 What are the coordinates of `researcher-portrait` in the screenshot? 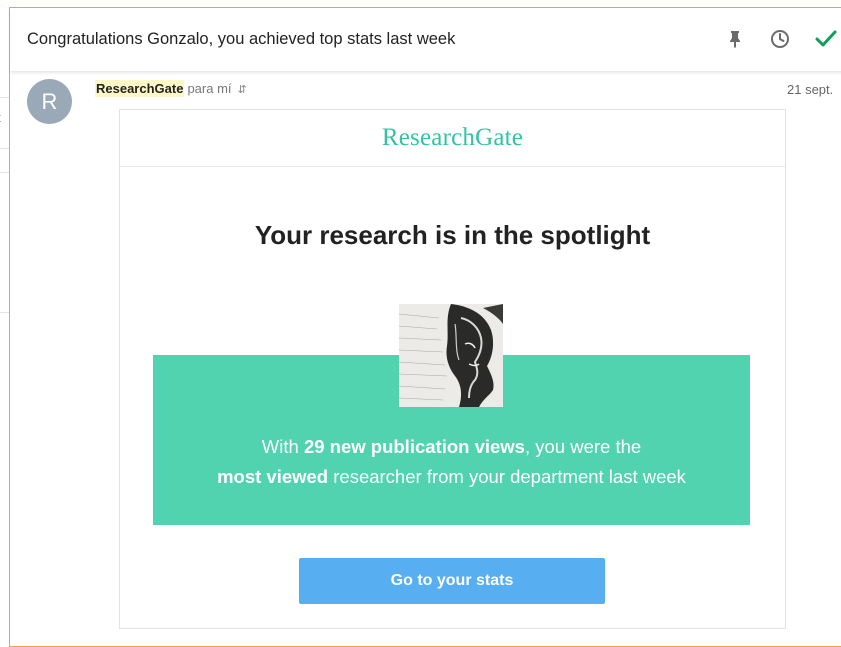 It's located at (451, 355).